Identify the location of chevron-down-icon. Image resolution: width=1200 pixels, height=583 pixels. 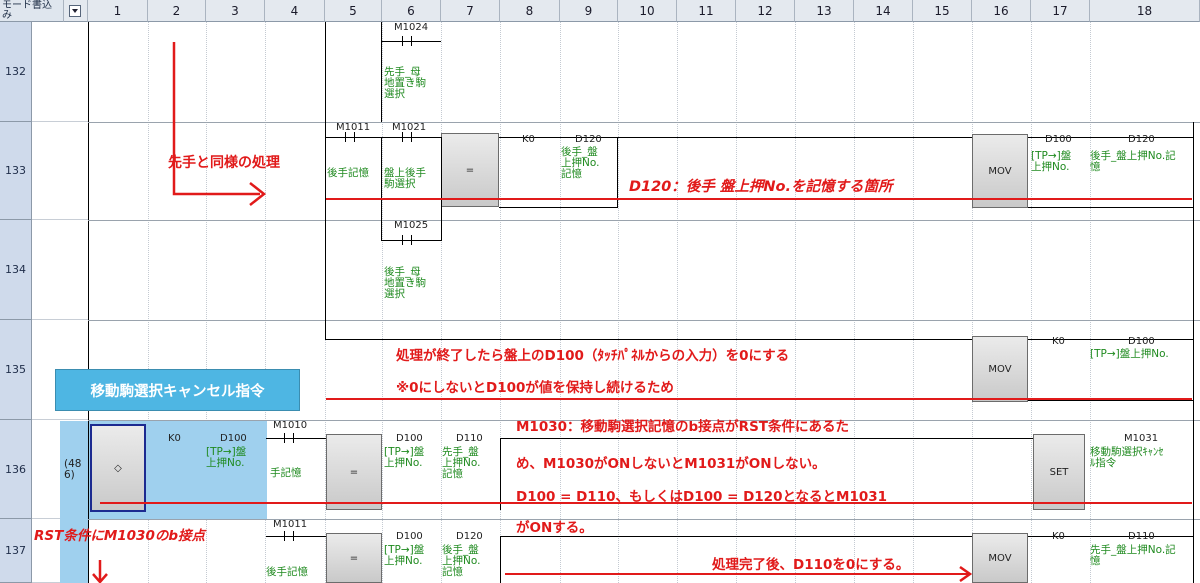
(75, 11).